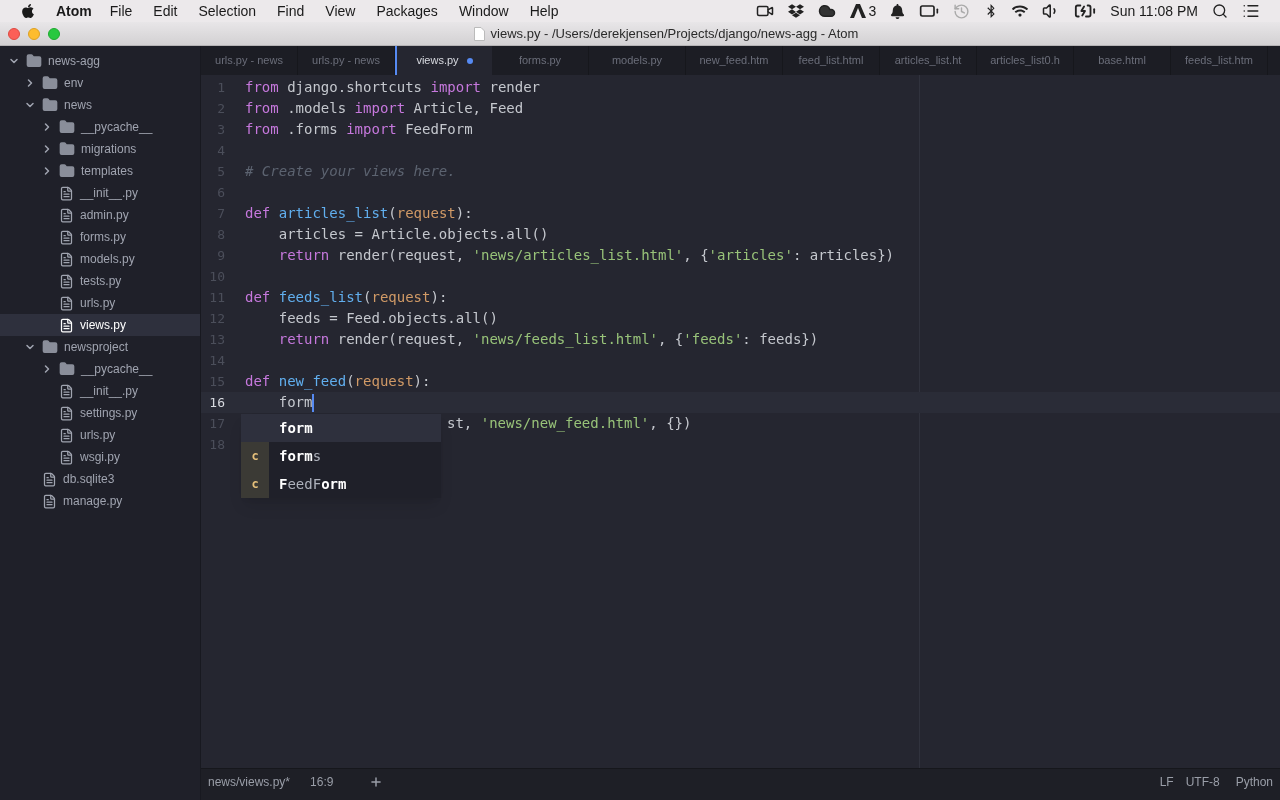 This screenshot has width=1280, height=800. I want to click on item-label: news, so click(78, 105).